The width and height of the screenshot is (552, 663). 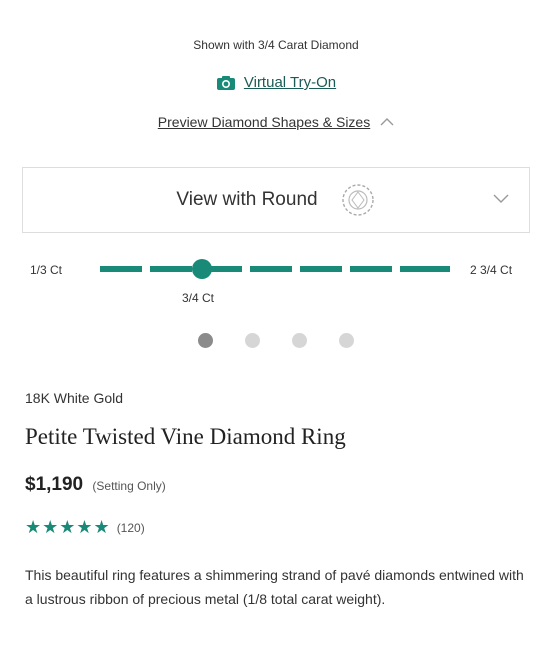 I want to click on slider-min-label: 1/3 Ct, so click(x=46, y=270).